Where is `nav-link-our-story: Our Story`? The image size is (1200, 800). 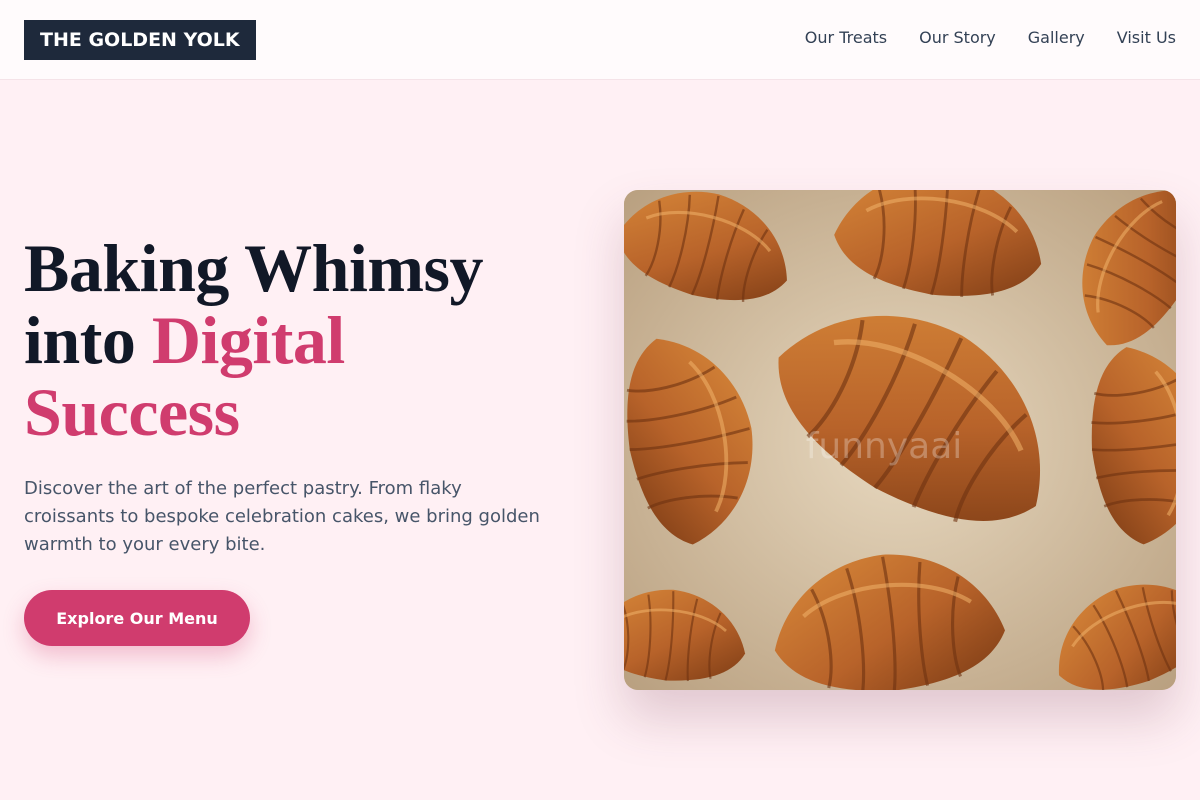 nav-link-our-story: Our Story is located at coordinates (957, 38).